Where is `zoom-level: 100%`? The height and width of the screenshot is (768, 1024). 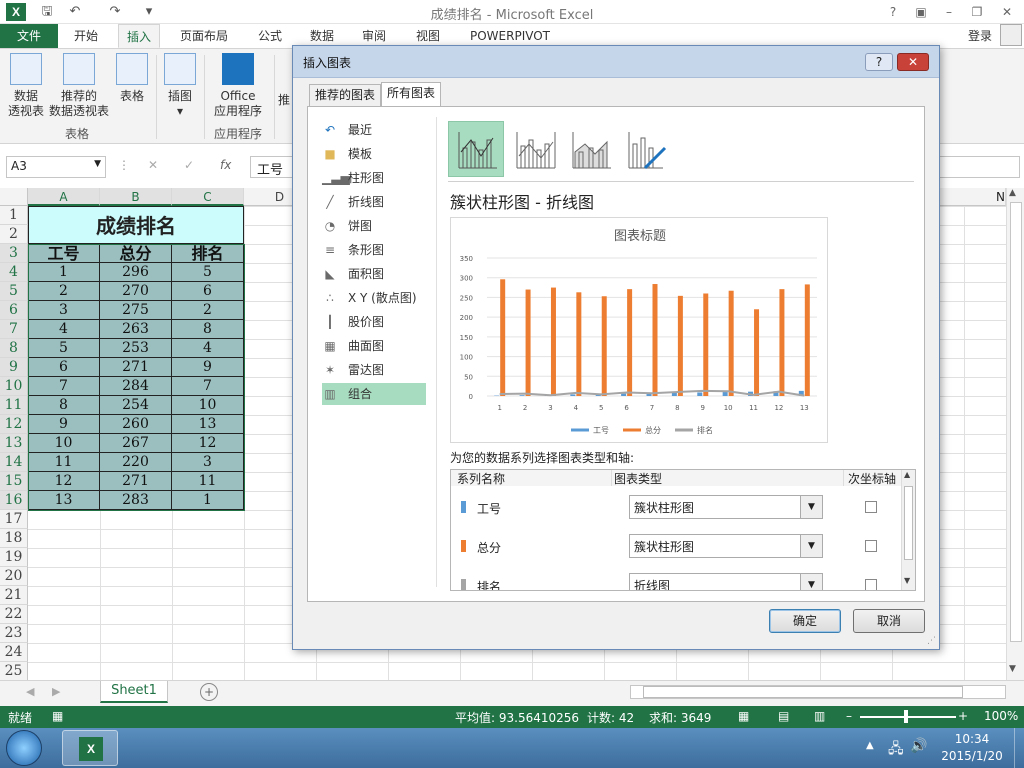 zoom-level: 100% is located at coordinates (1001, 716).